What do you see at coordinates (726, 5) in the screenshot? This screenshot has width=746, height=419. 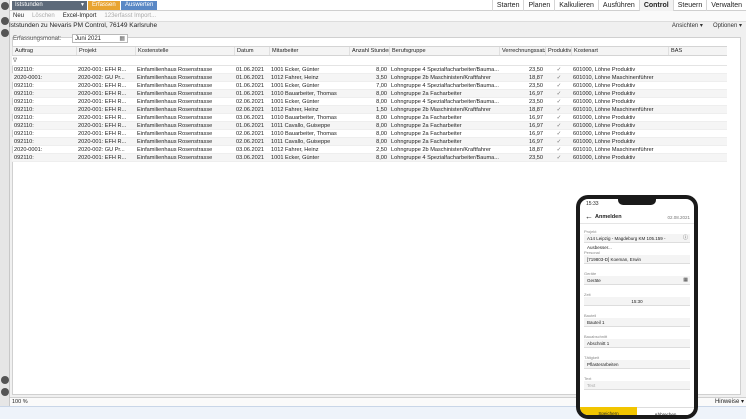 I see `tab-verwalten: Verwalten` at bounding box center [726, 5].